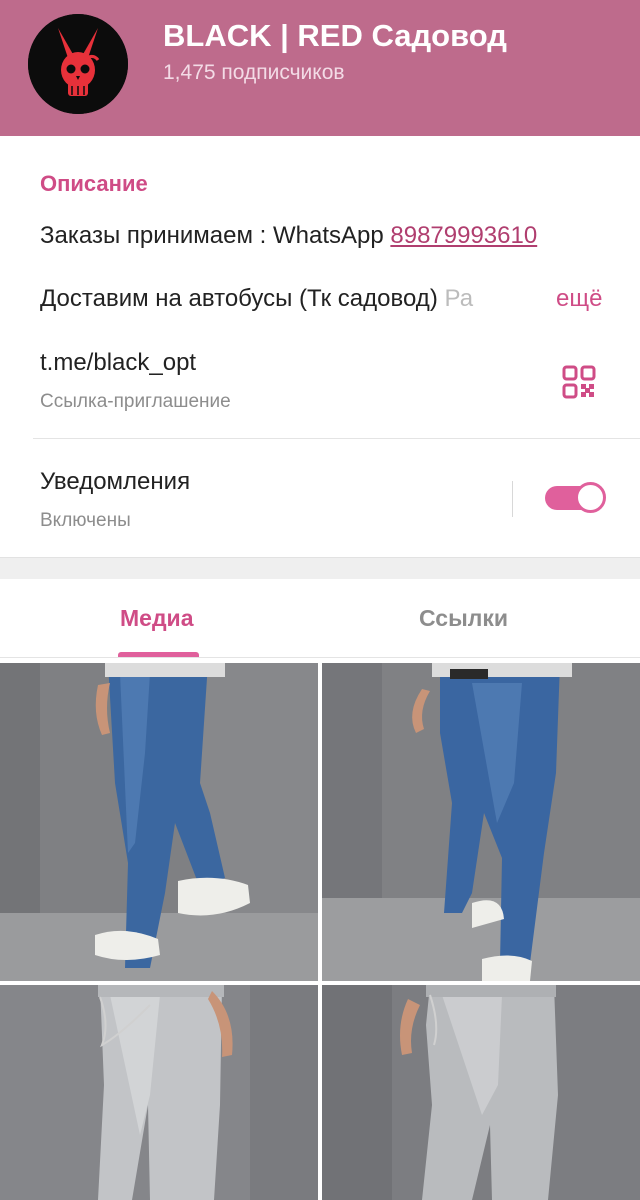 The image size is (640, 1200). What do you see at coordinates (459, 298) in the screenshot?
I see `truncated-text: Ра` at bounding box center [459, 298].